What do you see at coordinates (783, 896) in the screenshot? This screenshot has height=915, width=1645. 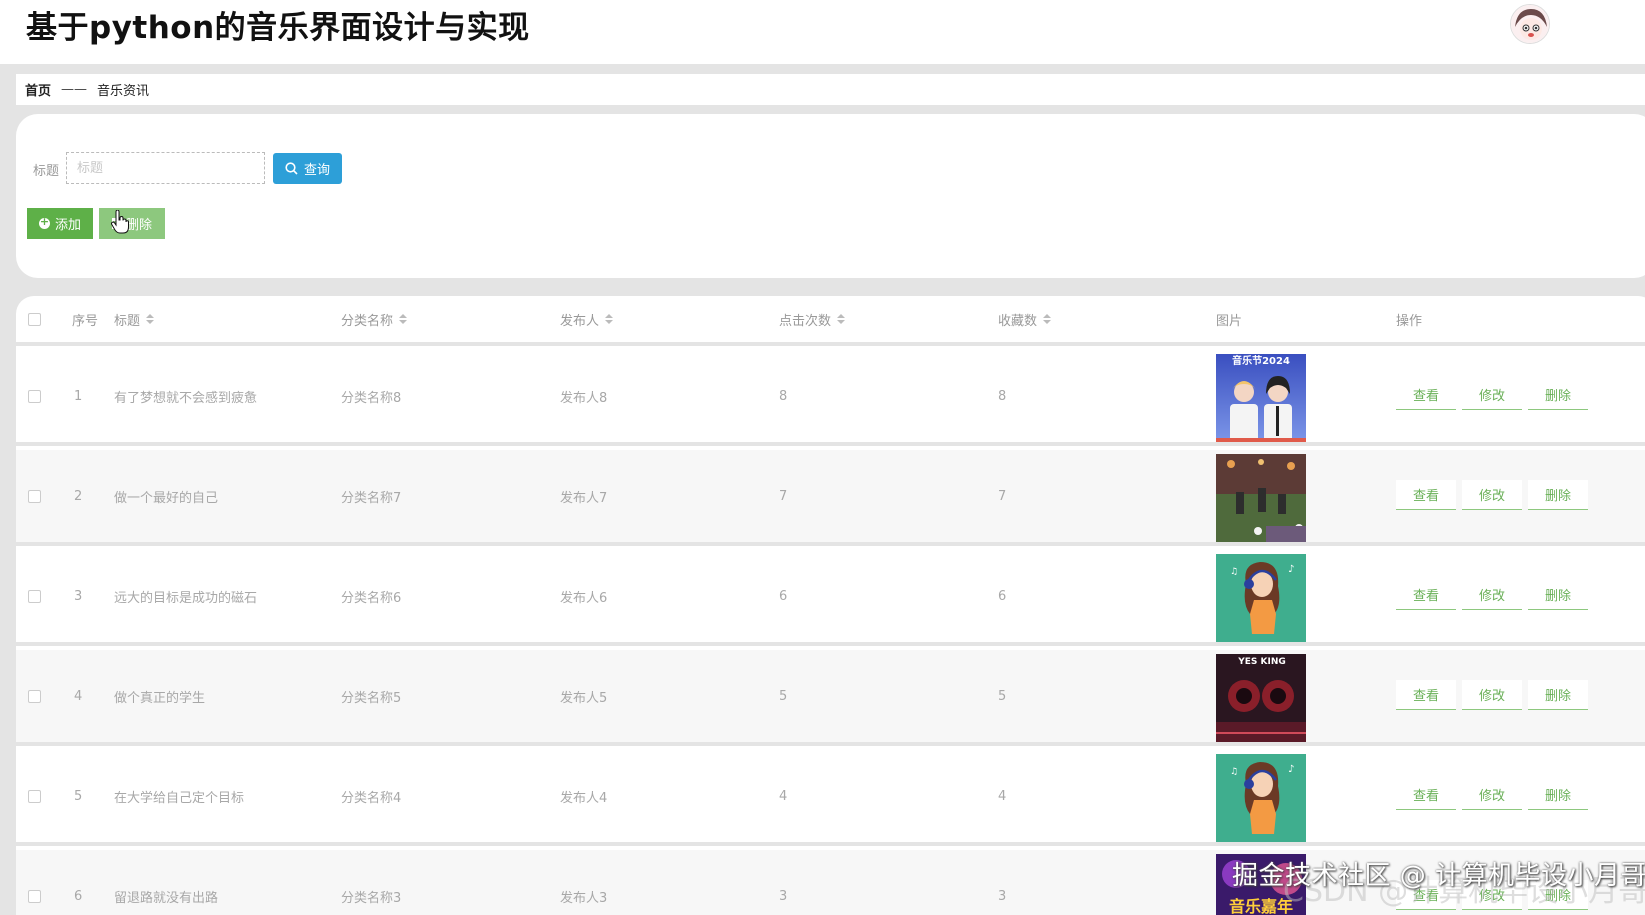 I see `row-clicks: 3` at bounding box center [783, 896].